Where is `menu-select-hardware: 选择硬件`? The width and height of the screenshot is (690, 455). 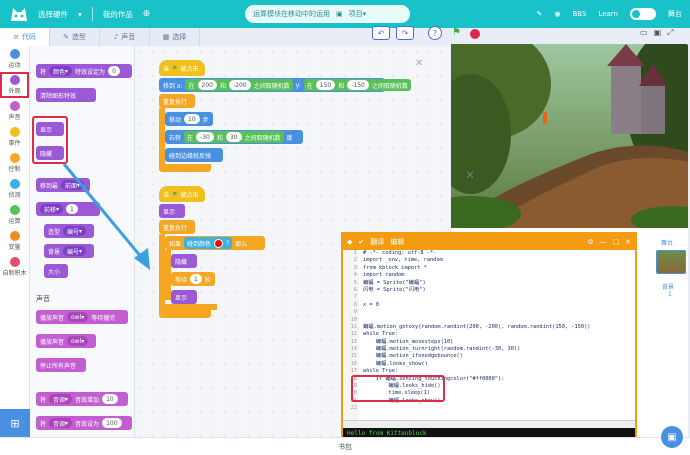
menu-select-hardware: 选择硬件 is located at coordinates (53, 14).